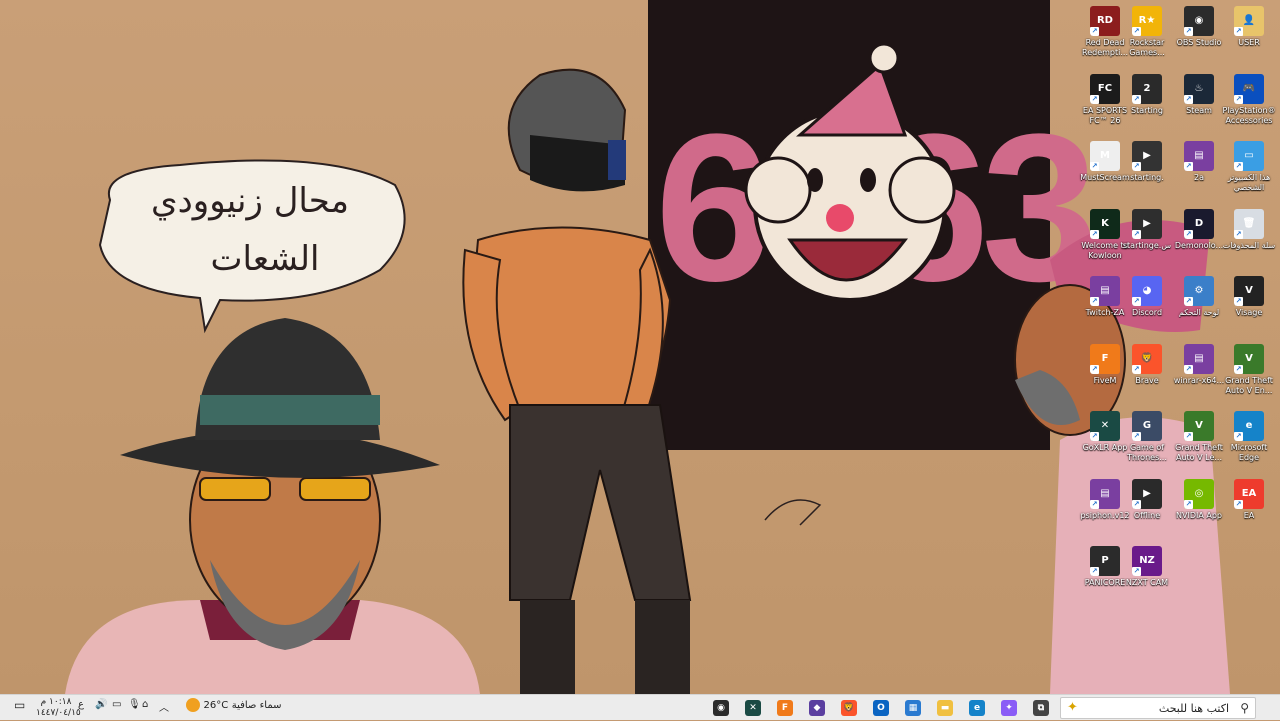 Image resolution: width=1280 pixels, height=721 pixels. Describe the element at coordinates (164, 706) in the screenshot. I see `show-hidden-icons-chevron-icon: ︿` at that location.